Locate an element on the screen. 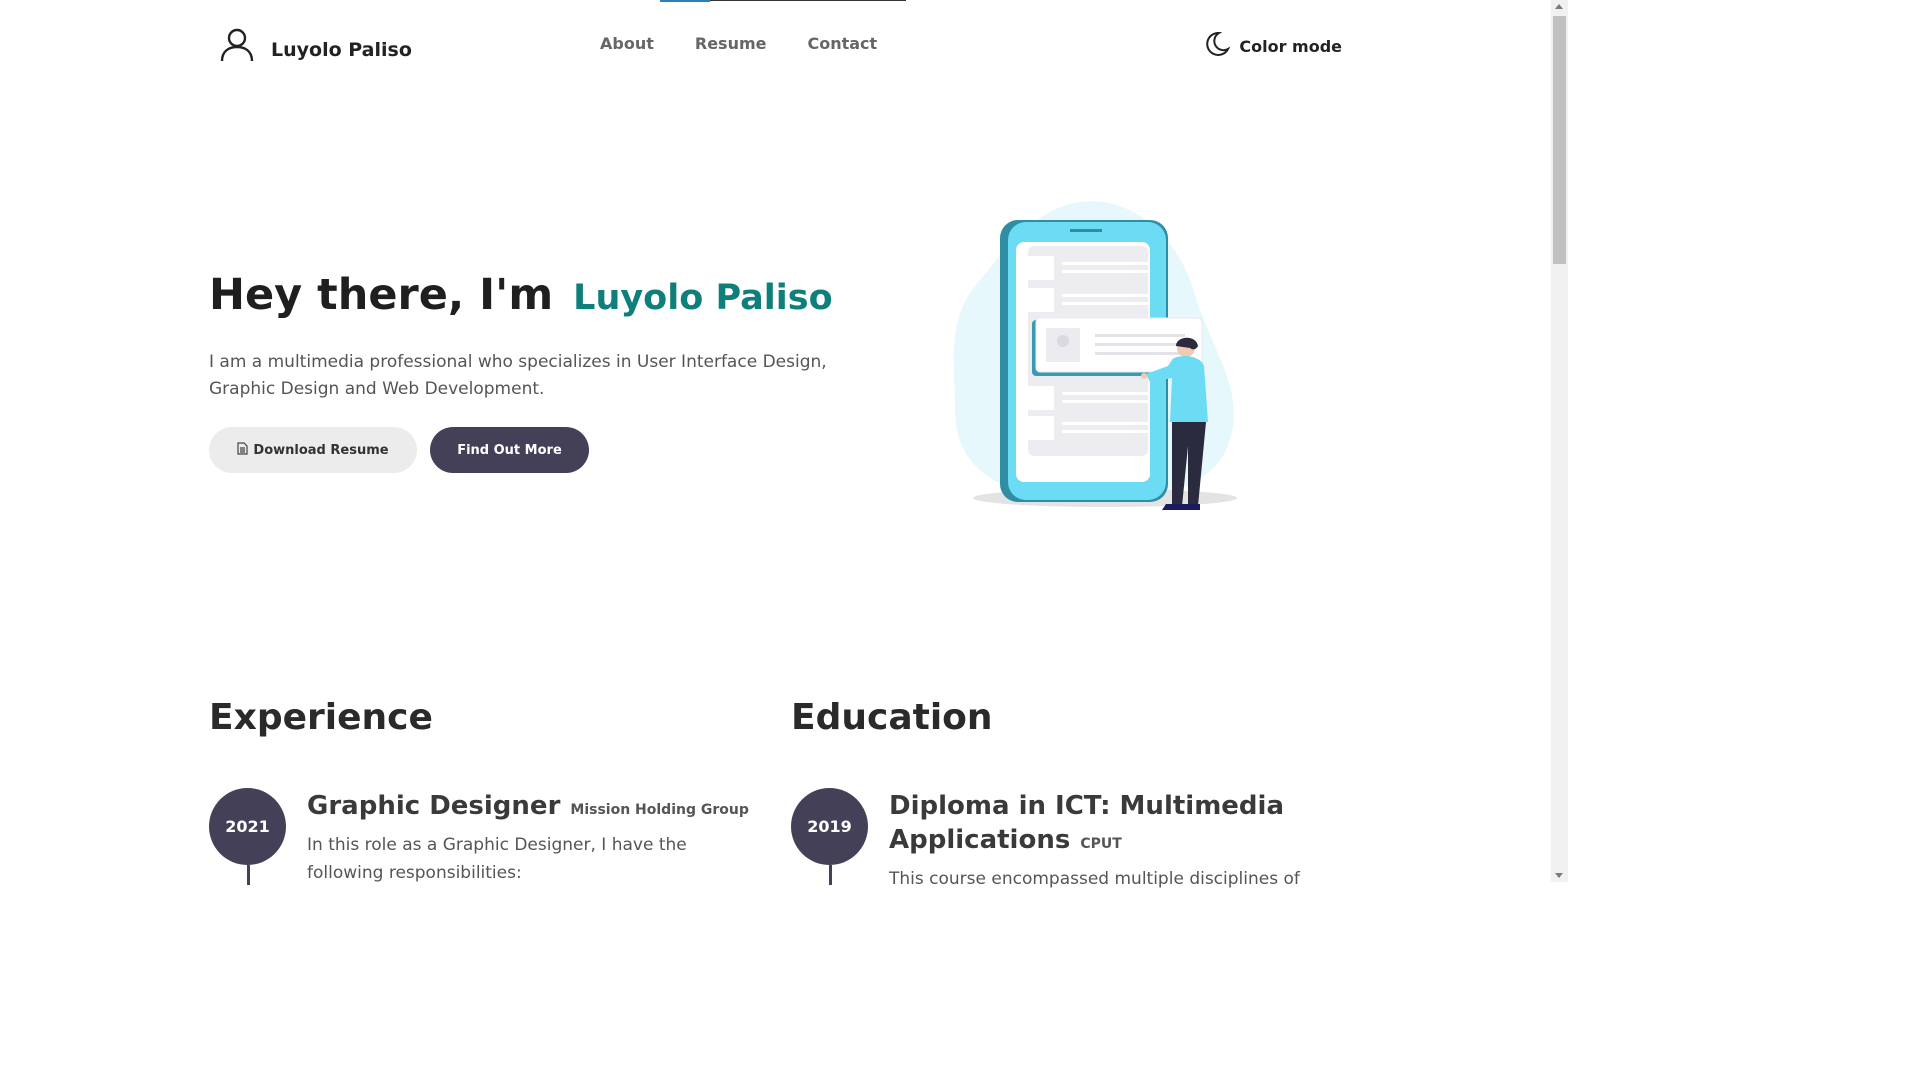  hero-heading: Hey there, I'm Luyolo Paliso is located at coordinates (521, 295).